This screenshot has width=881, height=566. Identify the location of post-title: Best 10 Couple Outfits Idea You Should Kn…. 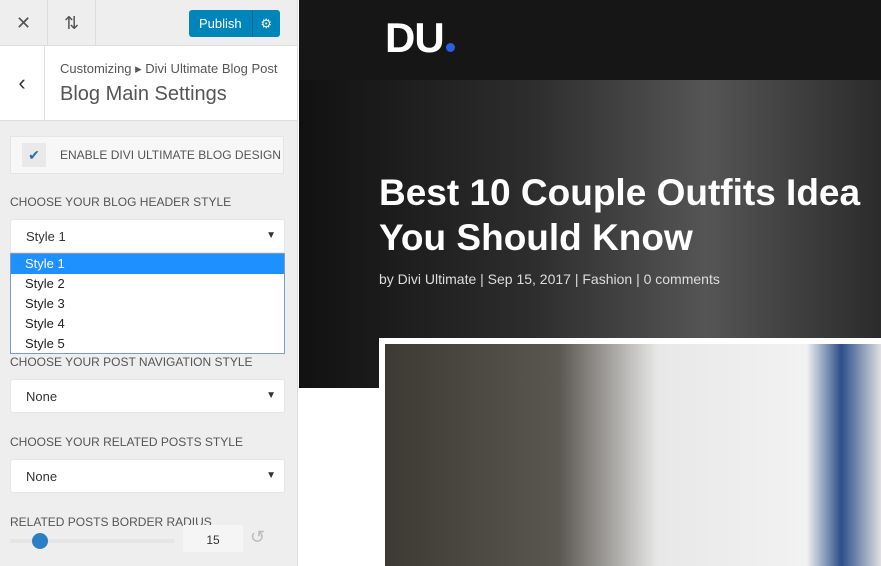
(620, 215).